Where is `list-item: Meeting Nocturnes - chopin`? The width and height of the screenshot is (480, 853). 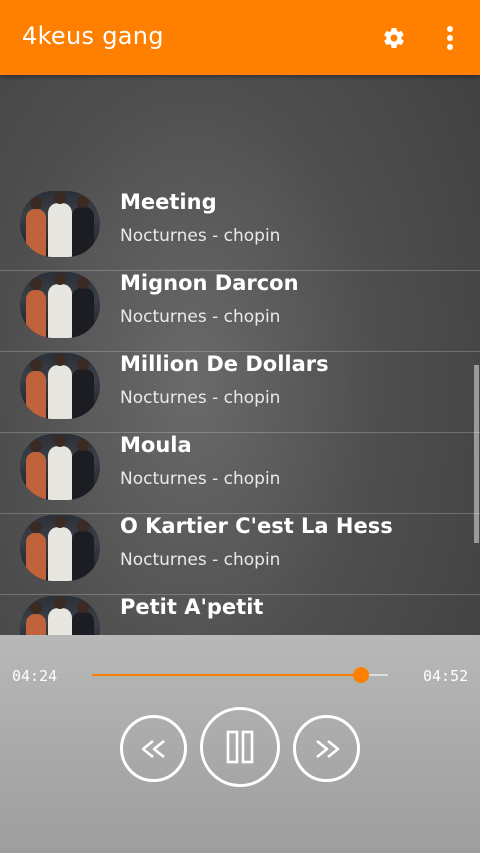 list-item: Meeting Nocturnes - chopin is located at coordinates (240, 230).